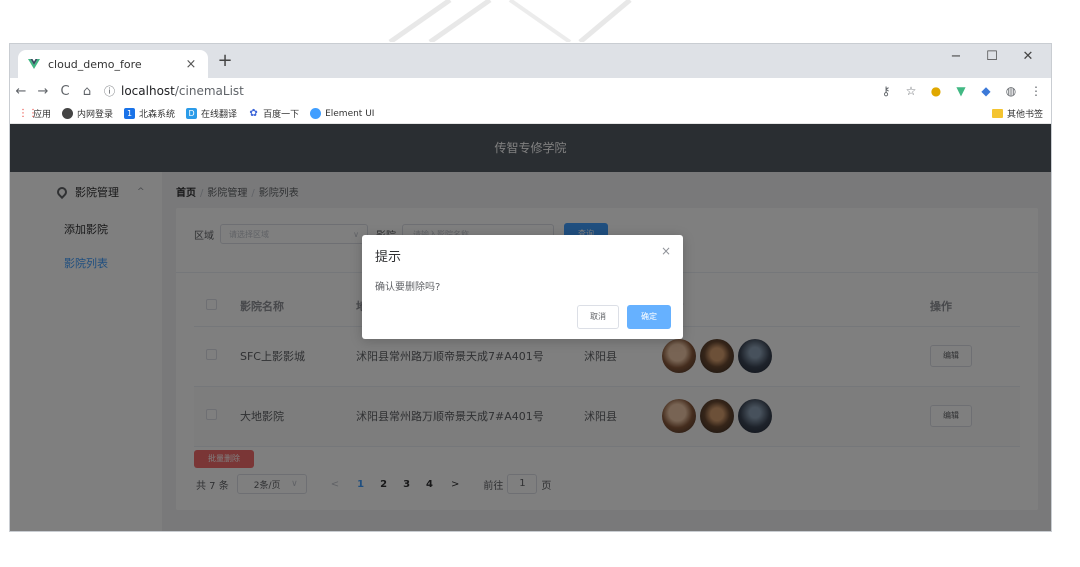 The height and width of the screenshot is (567, 1080). What do you see at coordinates (87, 113) in the screenshot?
I see `bookmark-intranet: 内网登录` at bounding box center [87, 113].